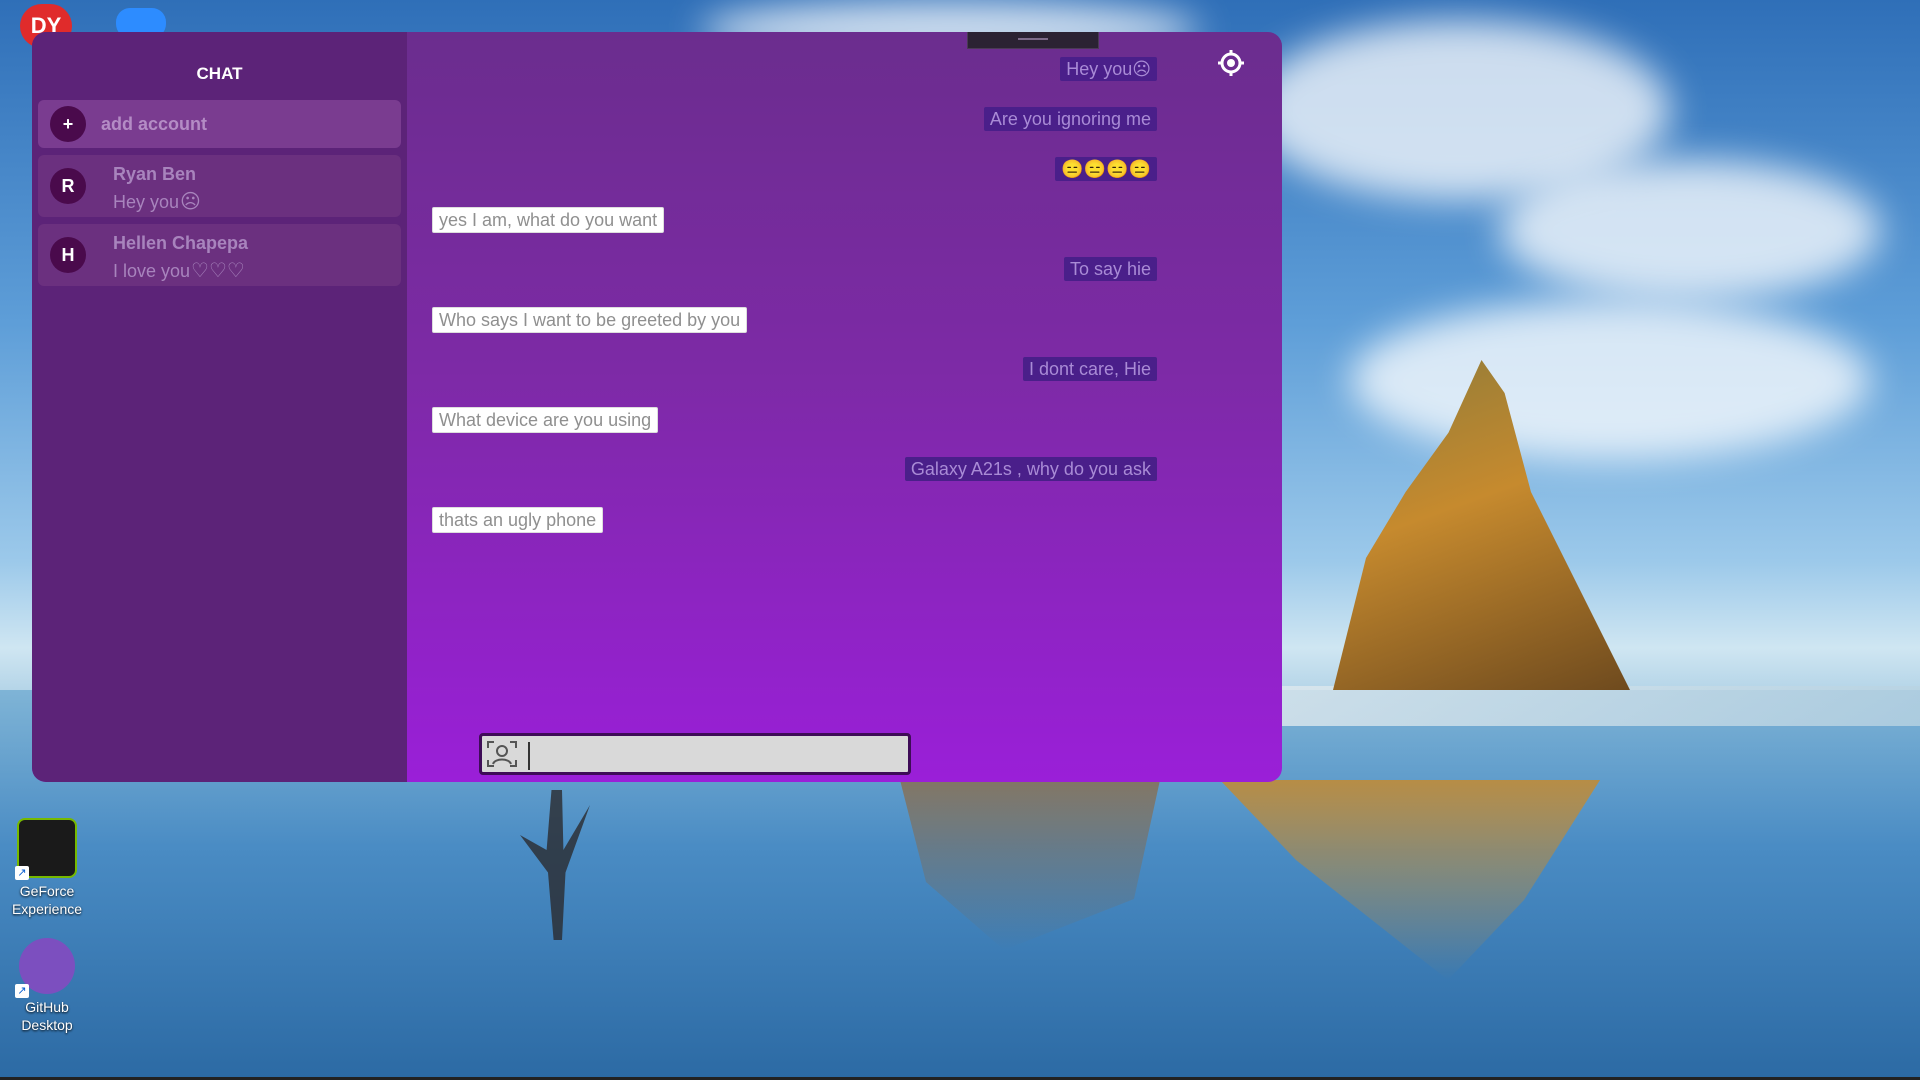 This screenshot has width=1920, height=1080. What do you see at coordinates (1106, 169) in the screenshot?
I see `message-outgoing: 😑😑😑😑` at bounding box center [1106, 169].